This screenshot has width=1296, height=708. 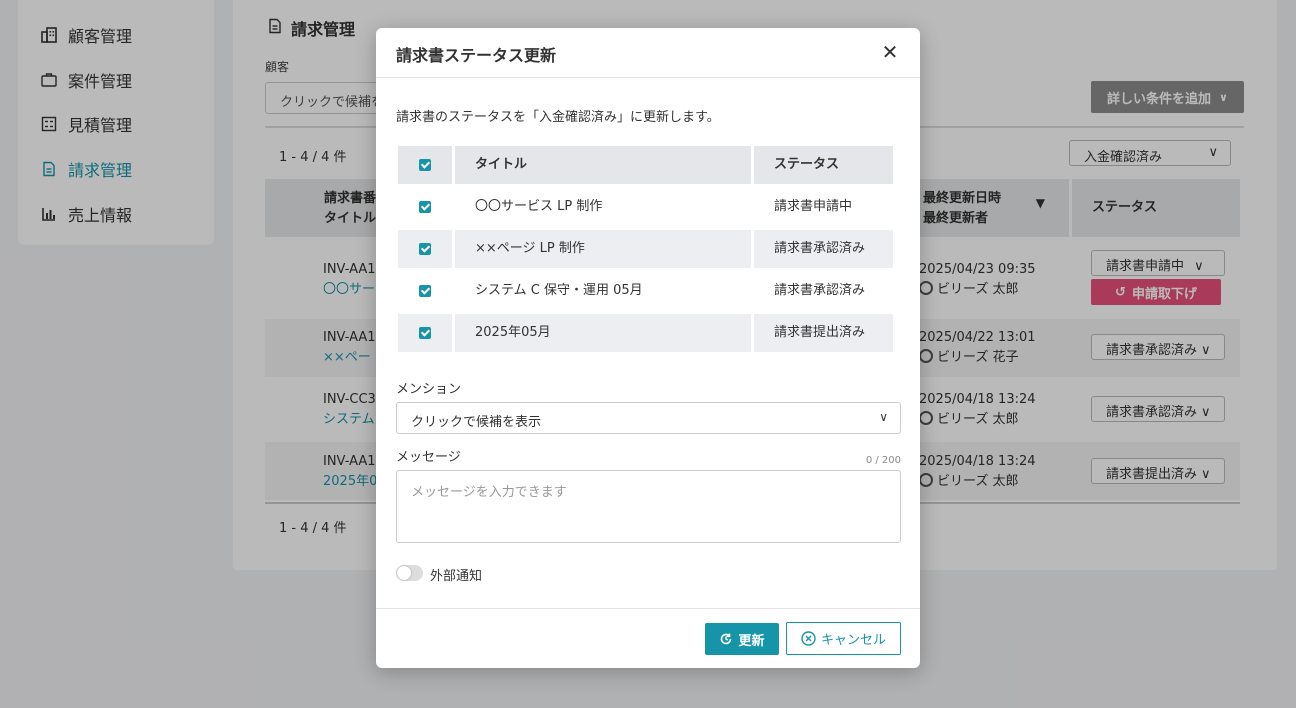 I want to click on cancel-label: キャンセル, so click(x=853, y=640).